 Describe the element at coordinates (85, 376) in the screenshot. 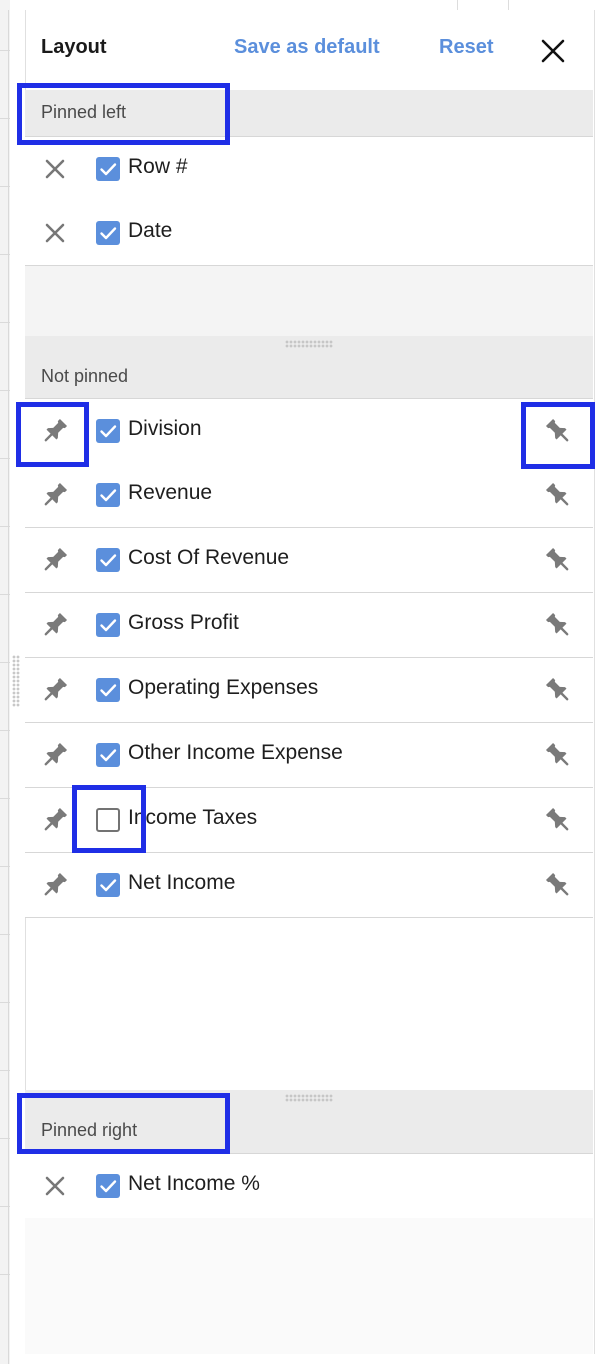

I see `section-label: Not pinned` at that location.